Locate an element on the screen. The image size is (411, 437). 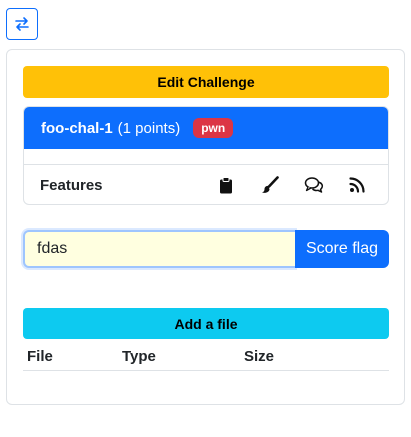
challenge-name: foo-chal-1 is located at coordinates (77, 128).